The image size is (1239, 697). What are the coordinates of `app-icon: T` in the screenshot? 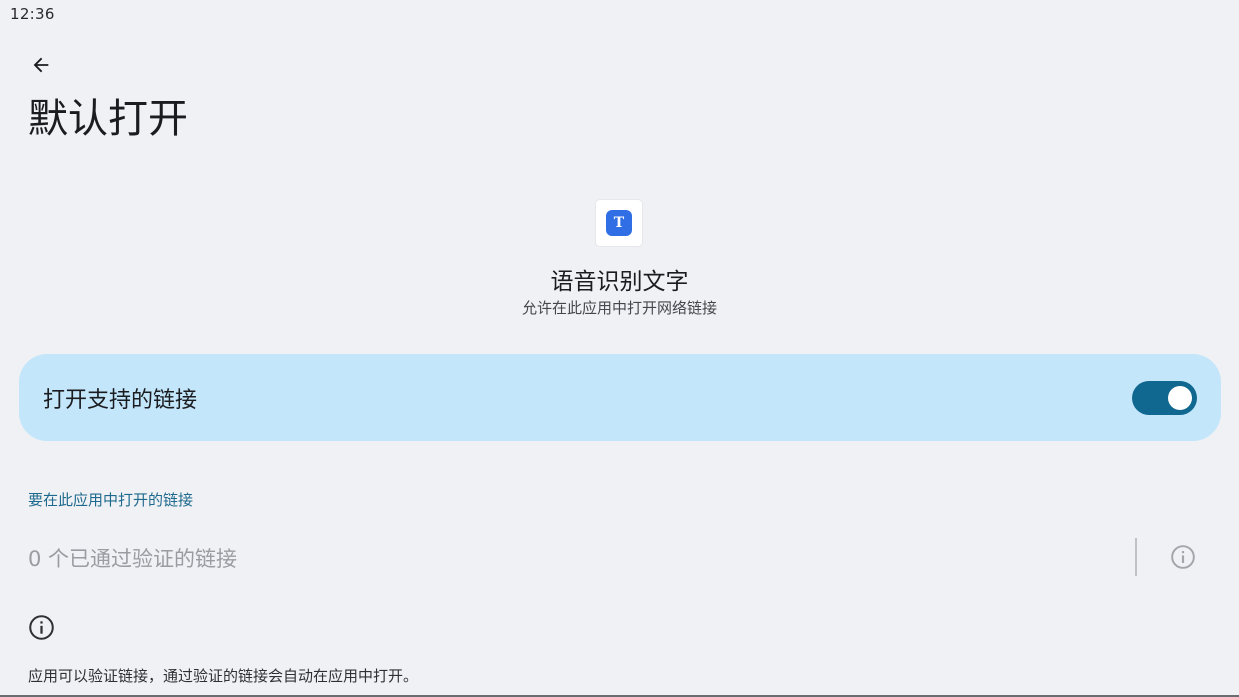 It's located at (619, 223).